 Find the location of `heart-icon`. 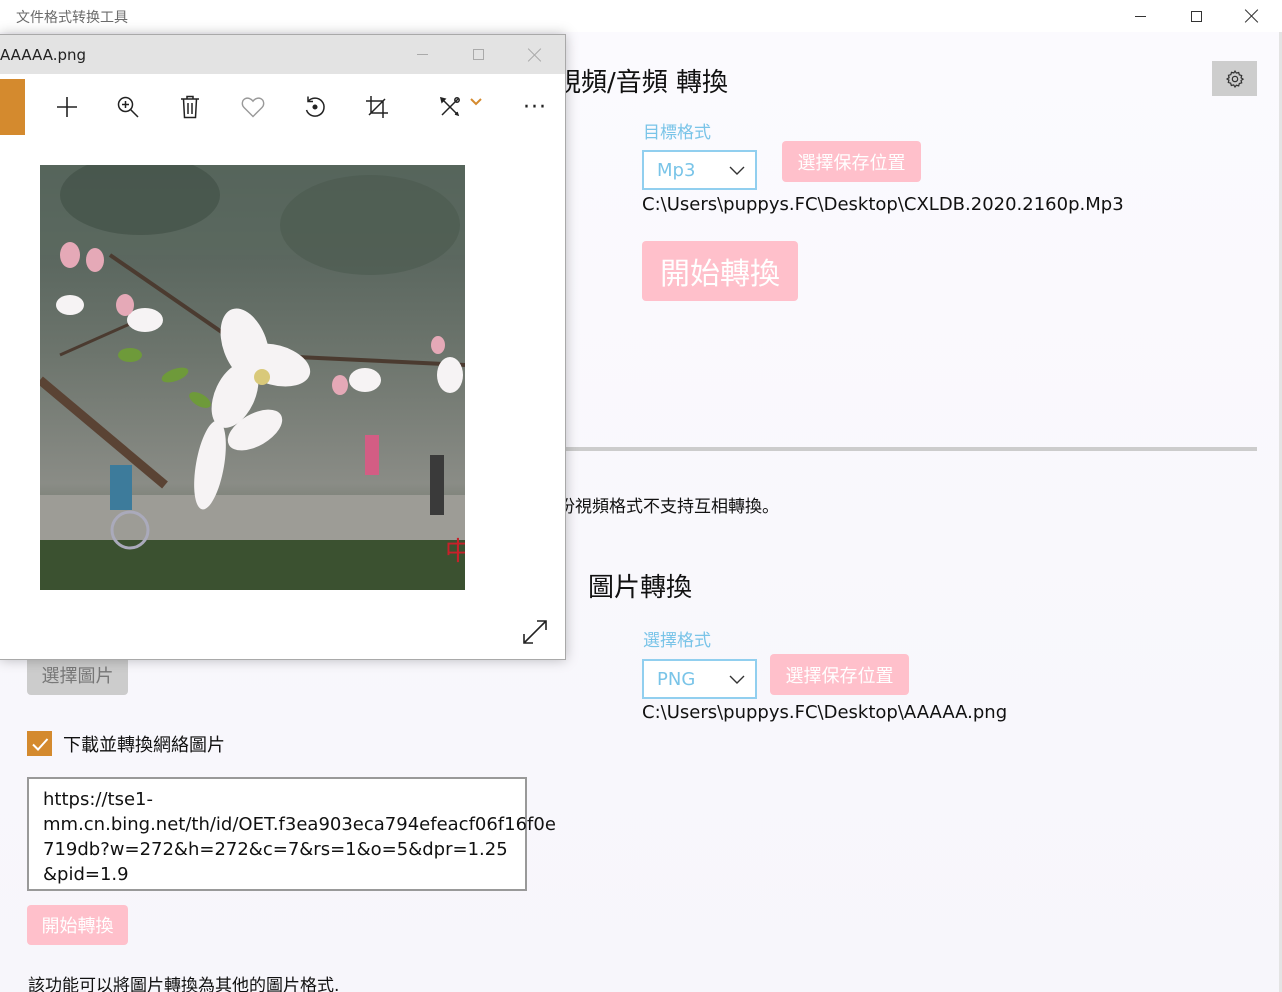

heart-icon is located at coordinates (253, 107).